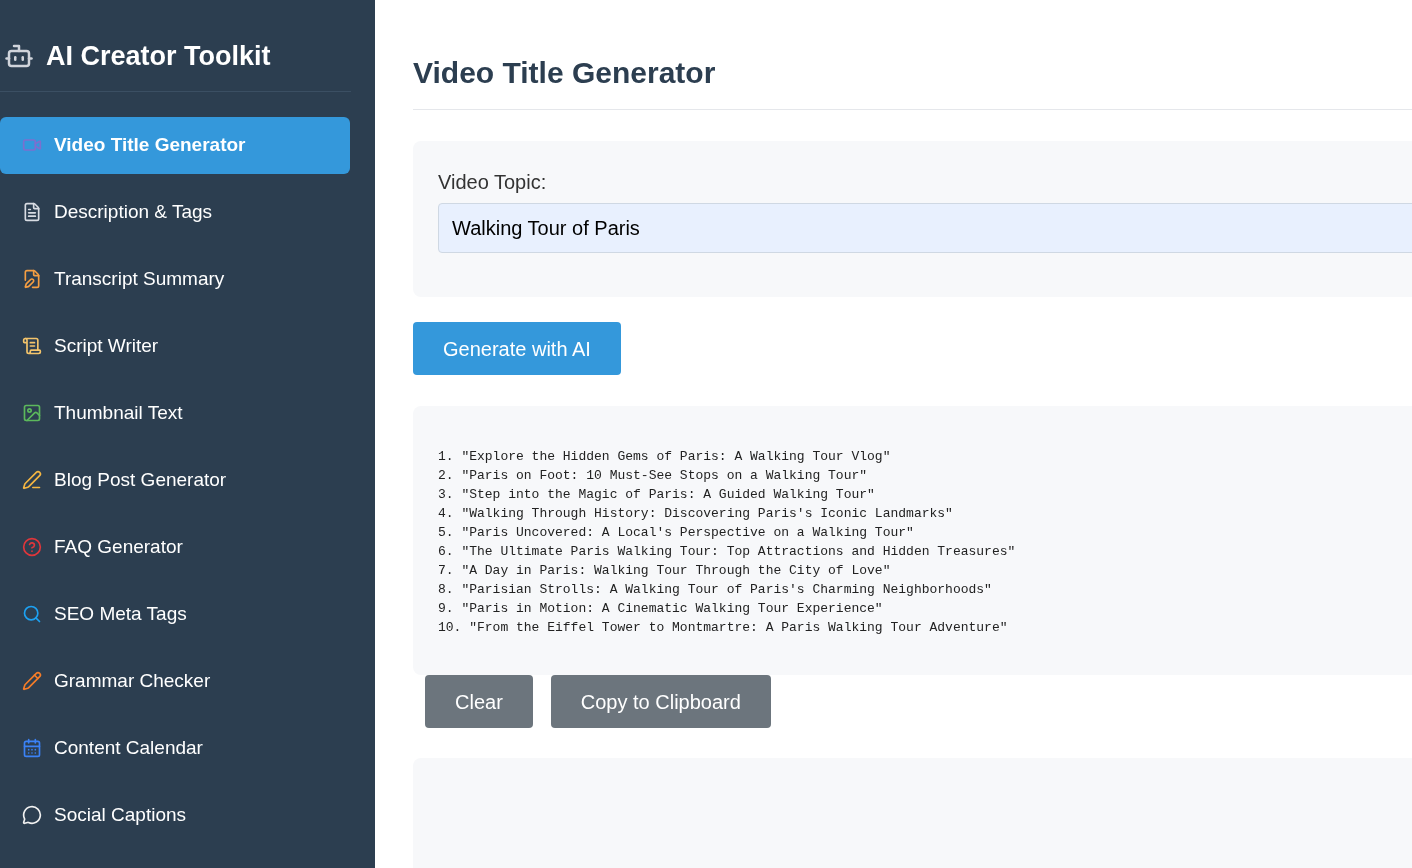  What do you see at coordinates (664, 571) in the screenshot?
I see `output-line: 7. "A Day in Paris: Walking Tour Through the City of Love"` at bounding box center [664, 571].